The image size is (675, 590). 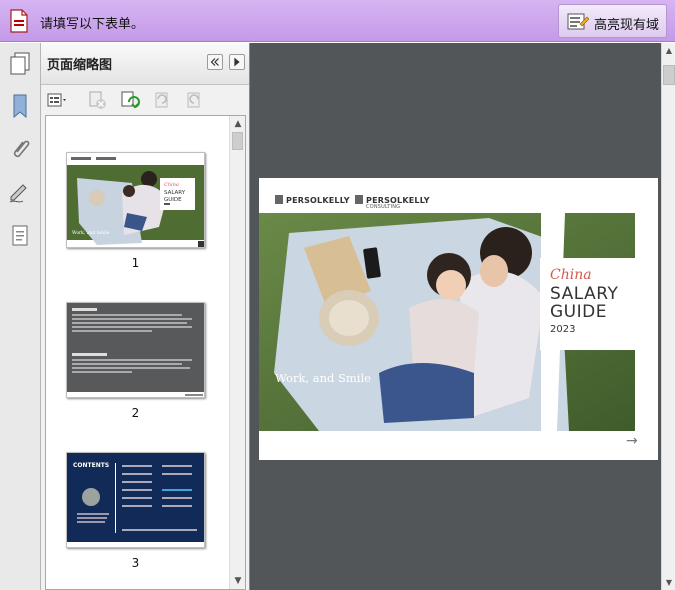 What do you see at coordinates (337, 21) in the screenshot?
I see `form-notification-bar: 请填写以下表单。 高亮现有域` at bounding box center [337, 21].